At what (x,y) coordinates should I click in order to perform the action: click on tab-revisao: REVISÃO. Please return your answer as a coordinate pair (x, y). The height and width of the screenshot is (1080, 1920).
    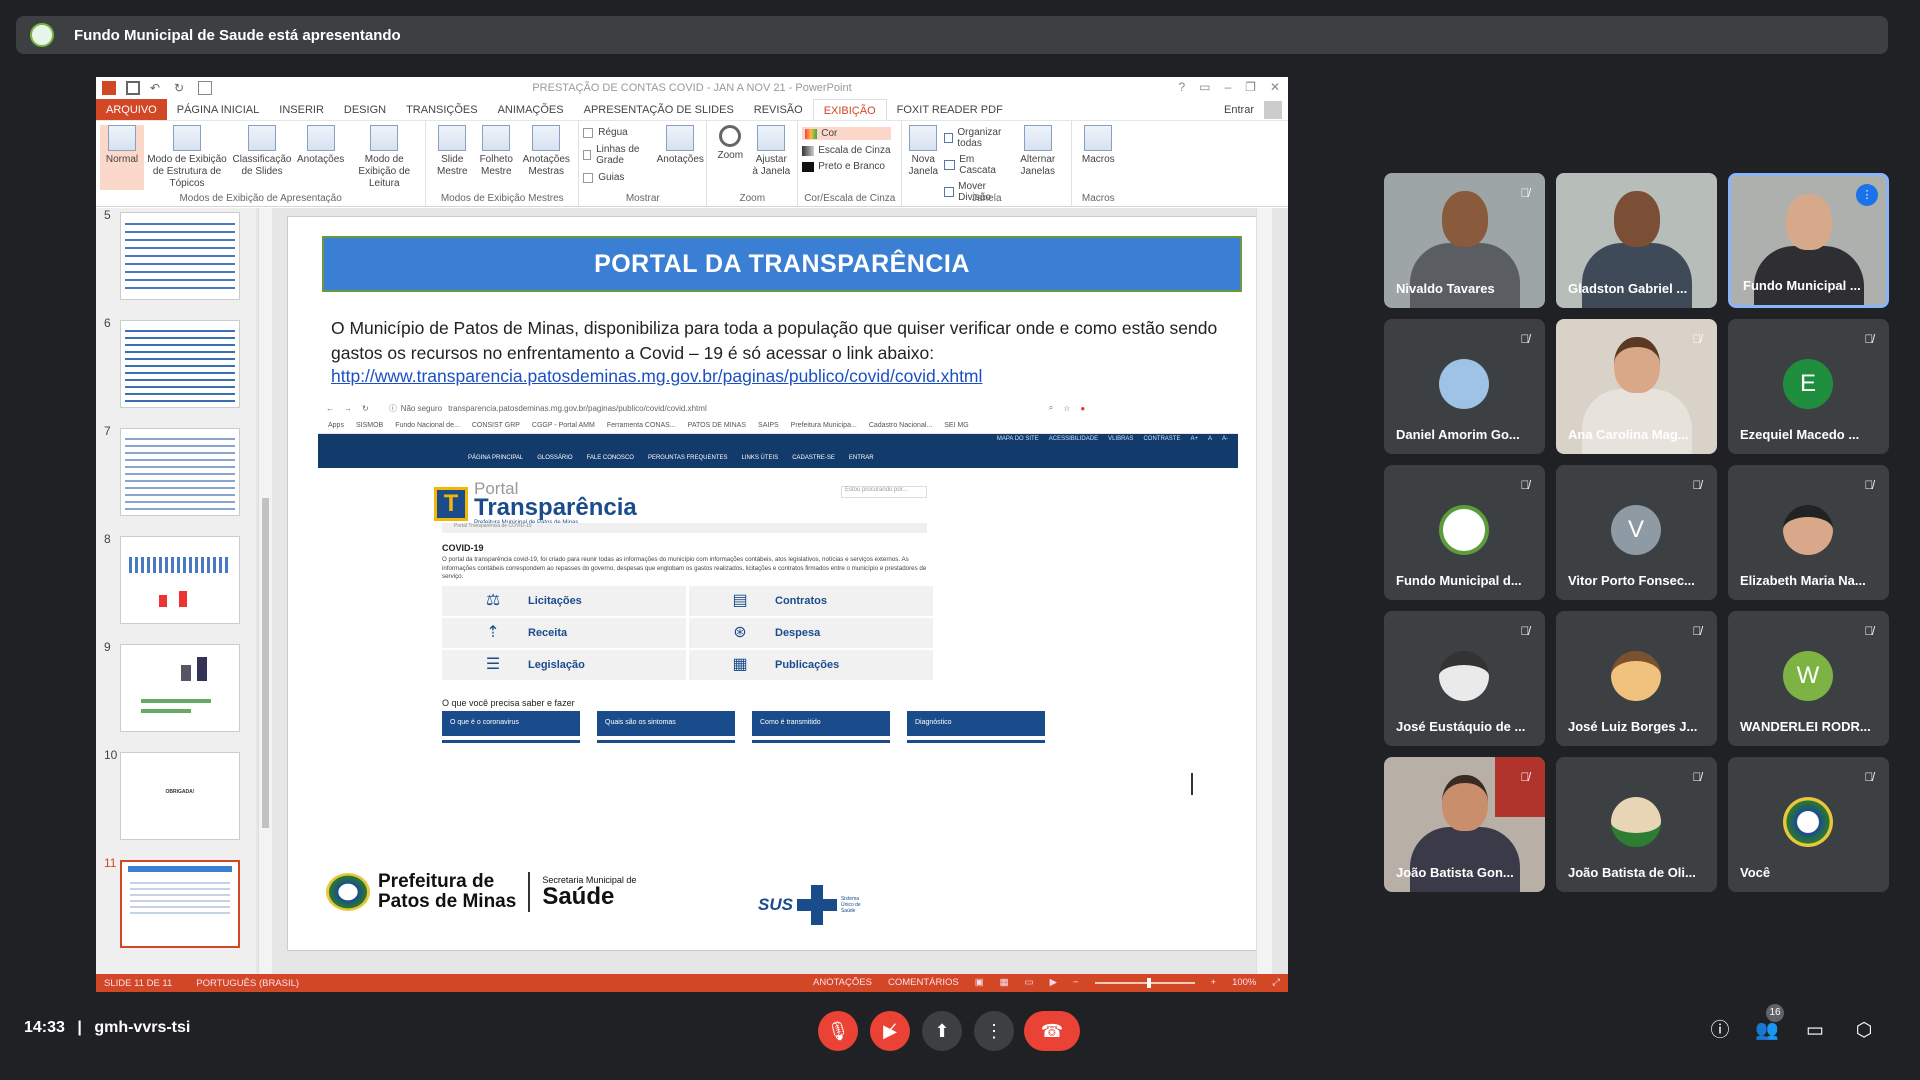
    Looking at the image, I should click on (778, 109).